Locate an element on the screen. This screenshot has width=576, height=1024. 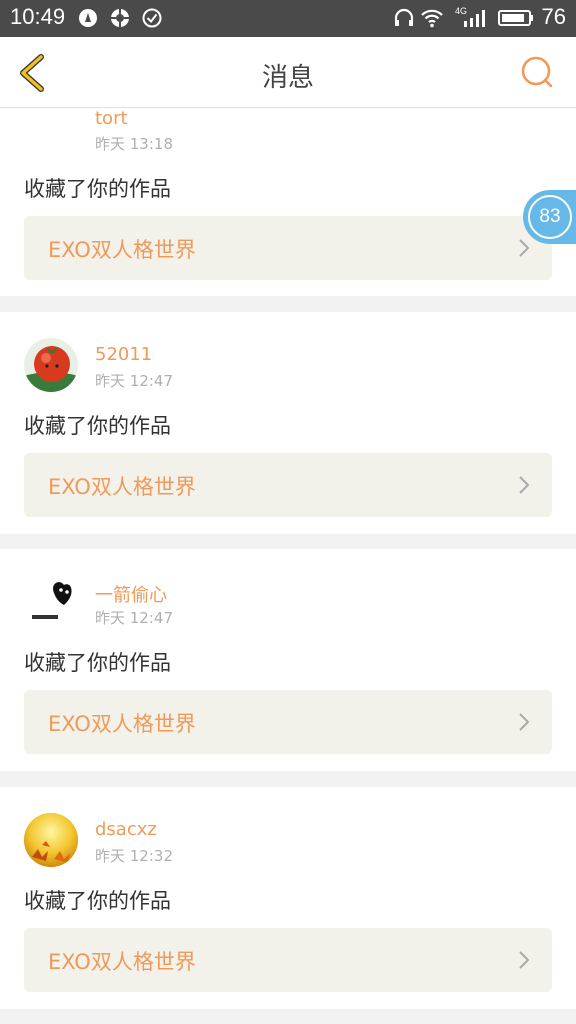
search-icon is located at coordinates (537, 72).